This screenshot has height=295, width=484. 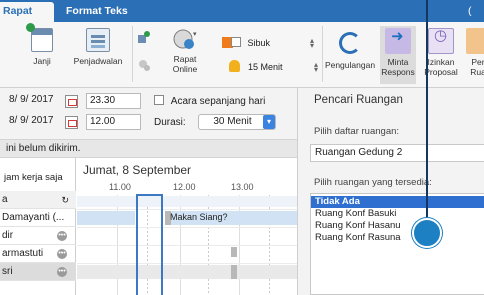 What do you see at coordinates (350, 43) in the screenshot?
I see `repeat-icon` at bounding box center [350, 43].